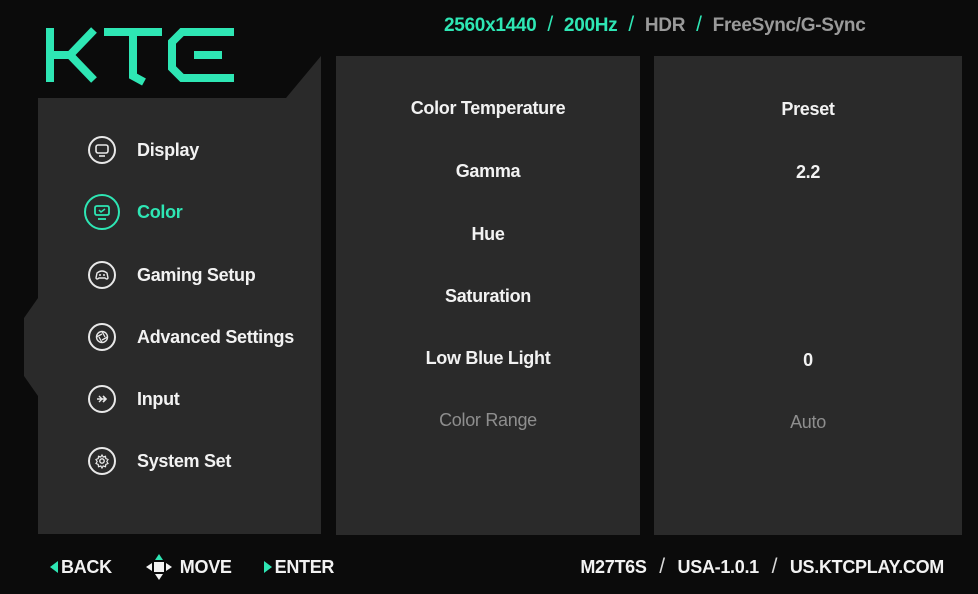  Describe the element at coordinates (102, 212) in the screenshot. I see `color-display-icon` at that location.